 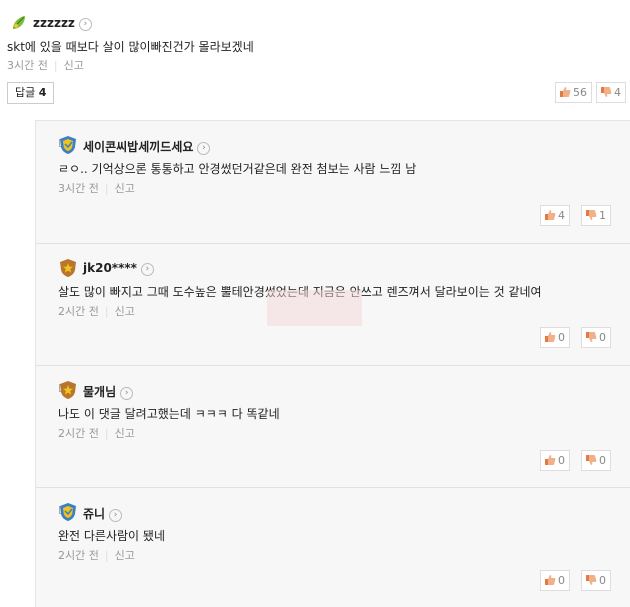 I want to click on reply-text: 나도 이 댓글 달려고했는데 ㅋㅋㅋ 다 똑같네, so click(x=169, y=414).